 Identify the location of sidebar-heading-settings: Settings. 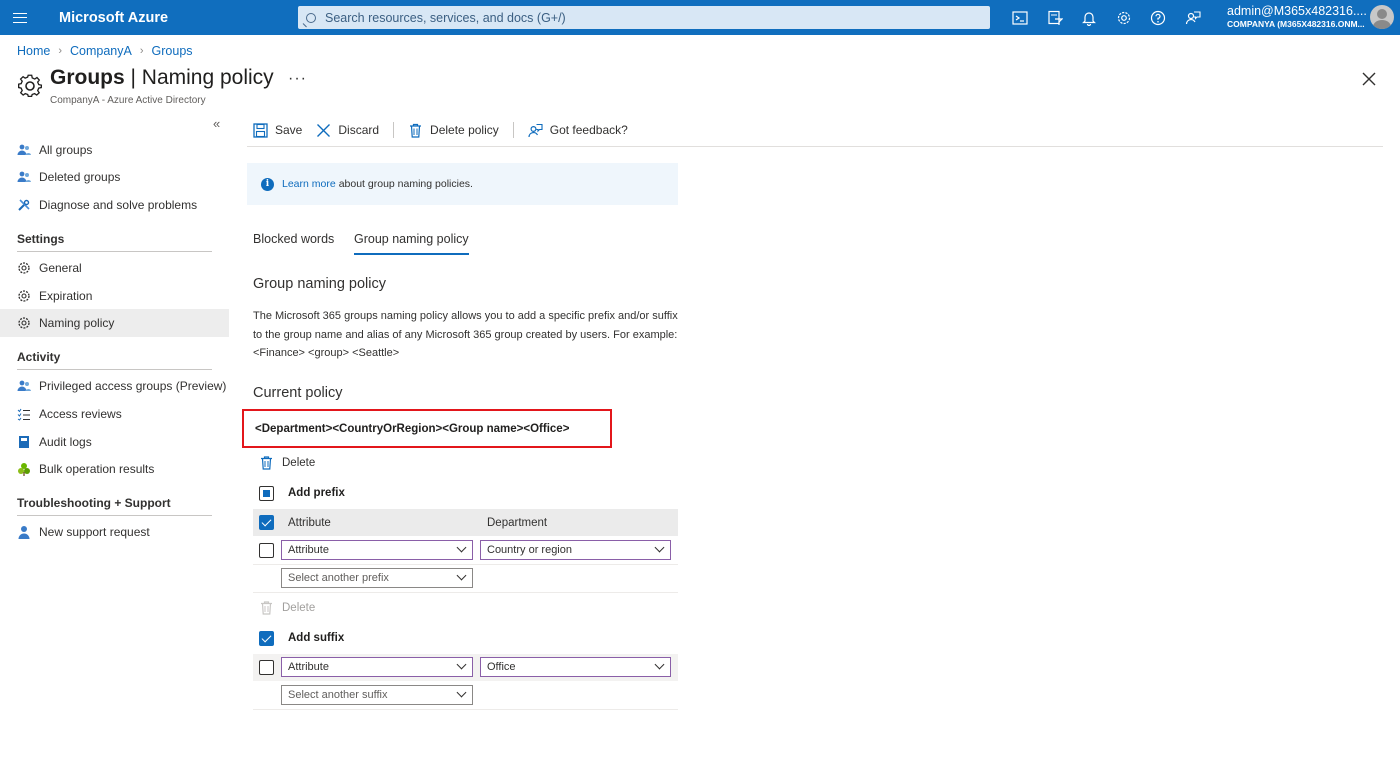
(114, 242).